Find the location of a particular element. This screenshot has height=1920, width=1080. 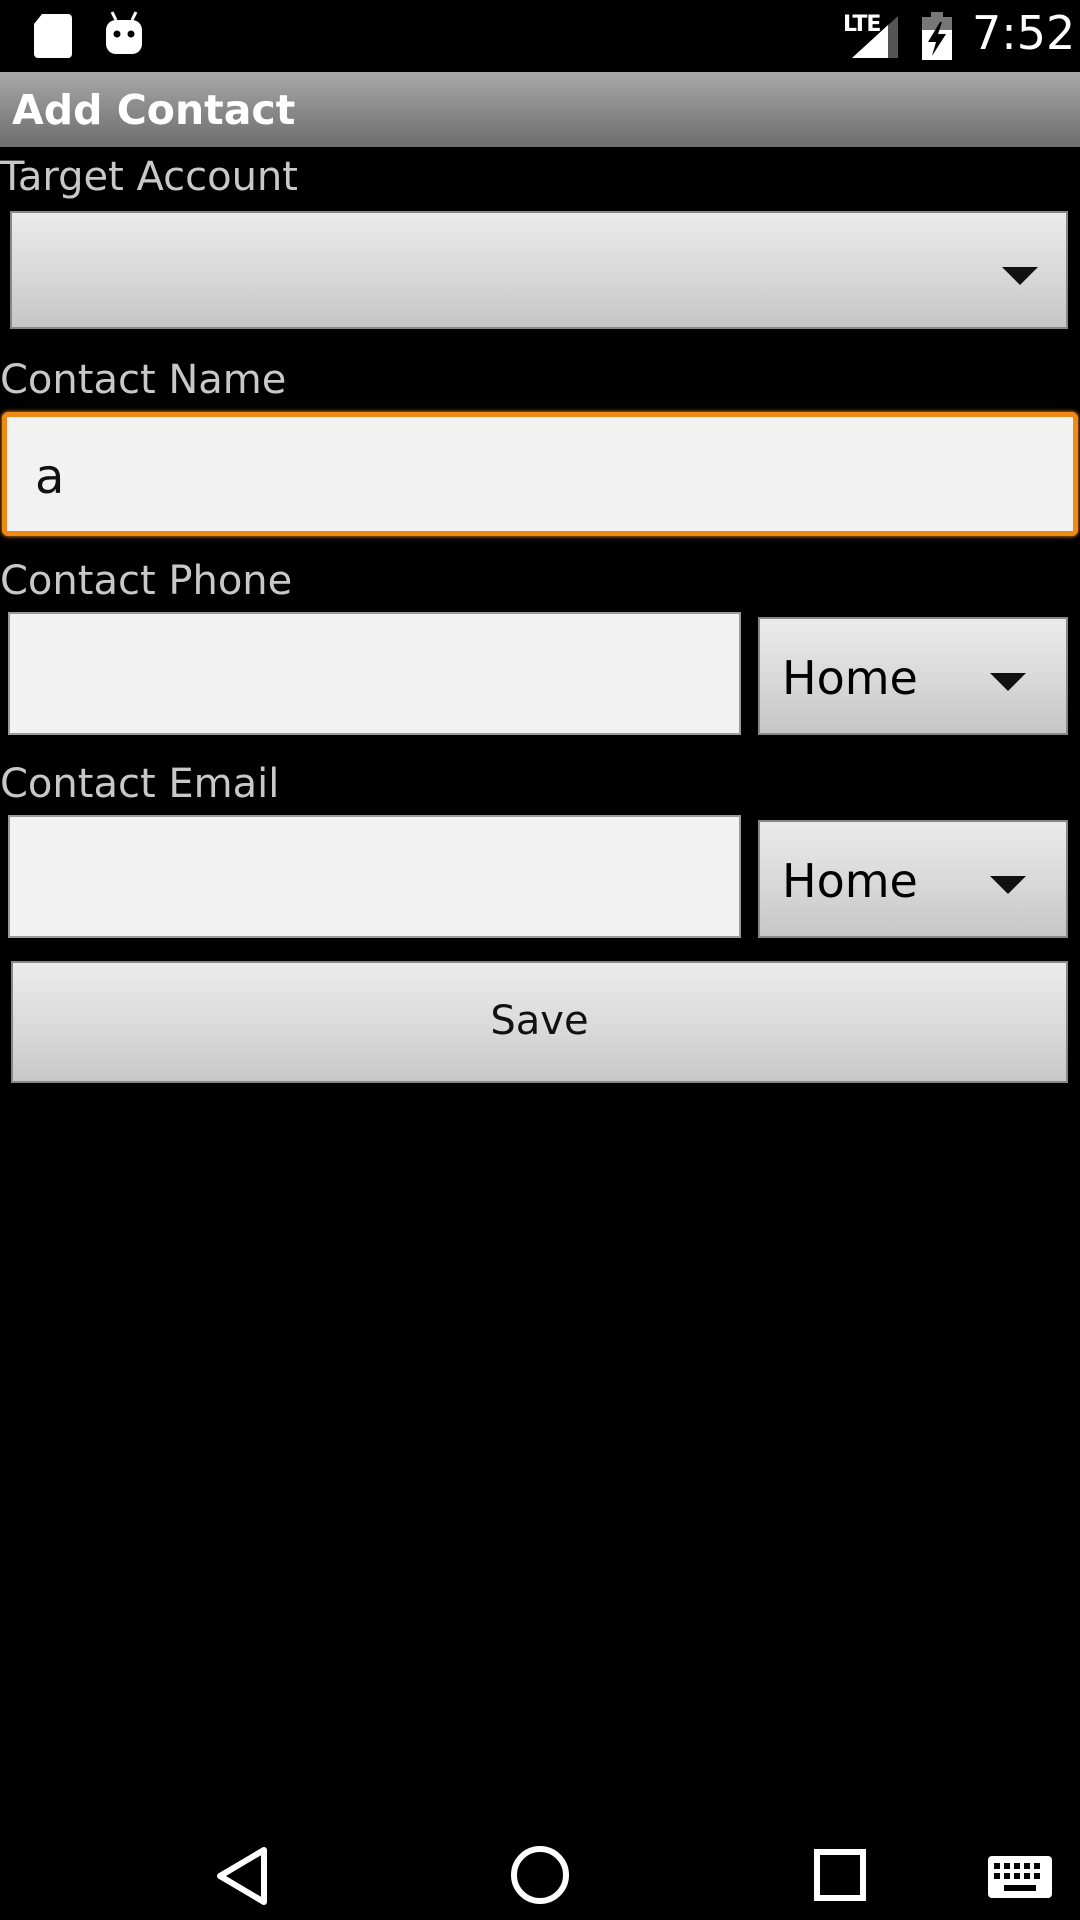

back-icon is located at coordinates (241, 1876).